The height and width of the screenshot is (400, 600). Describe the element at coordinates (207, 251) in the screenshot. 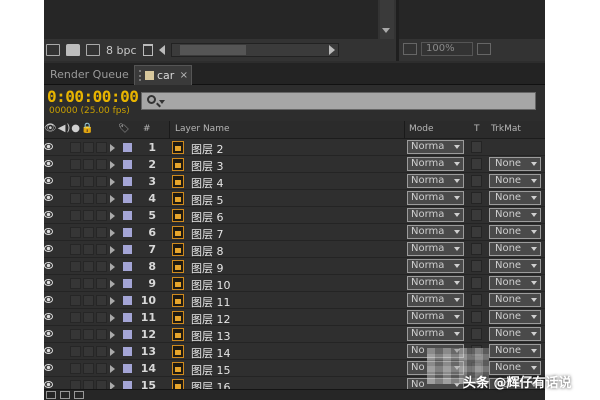

I see `layer-name: 图层 8` at that location.